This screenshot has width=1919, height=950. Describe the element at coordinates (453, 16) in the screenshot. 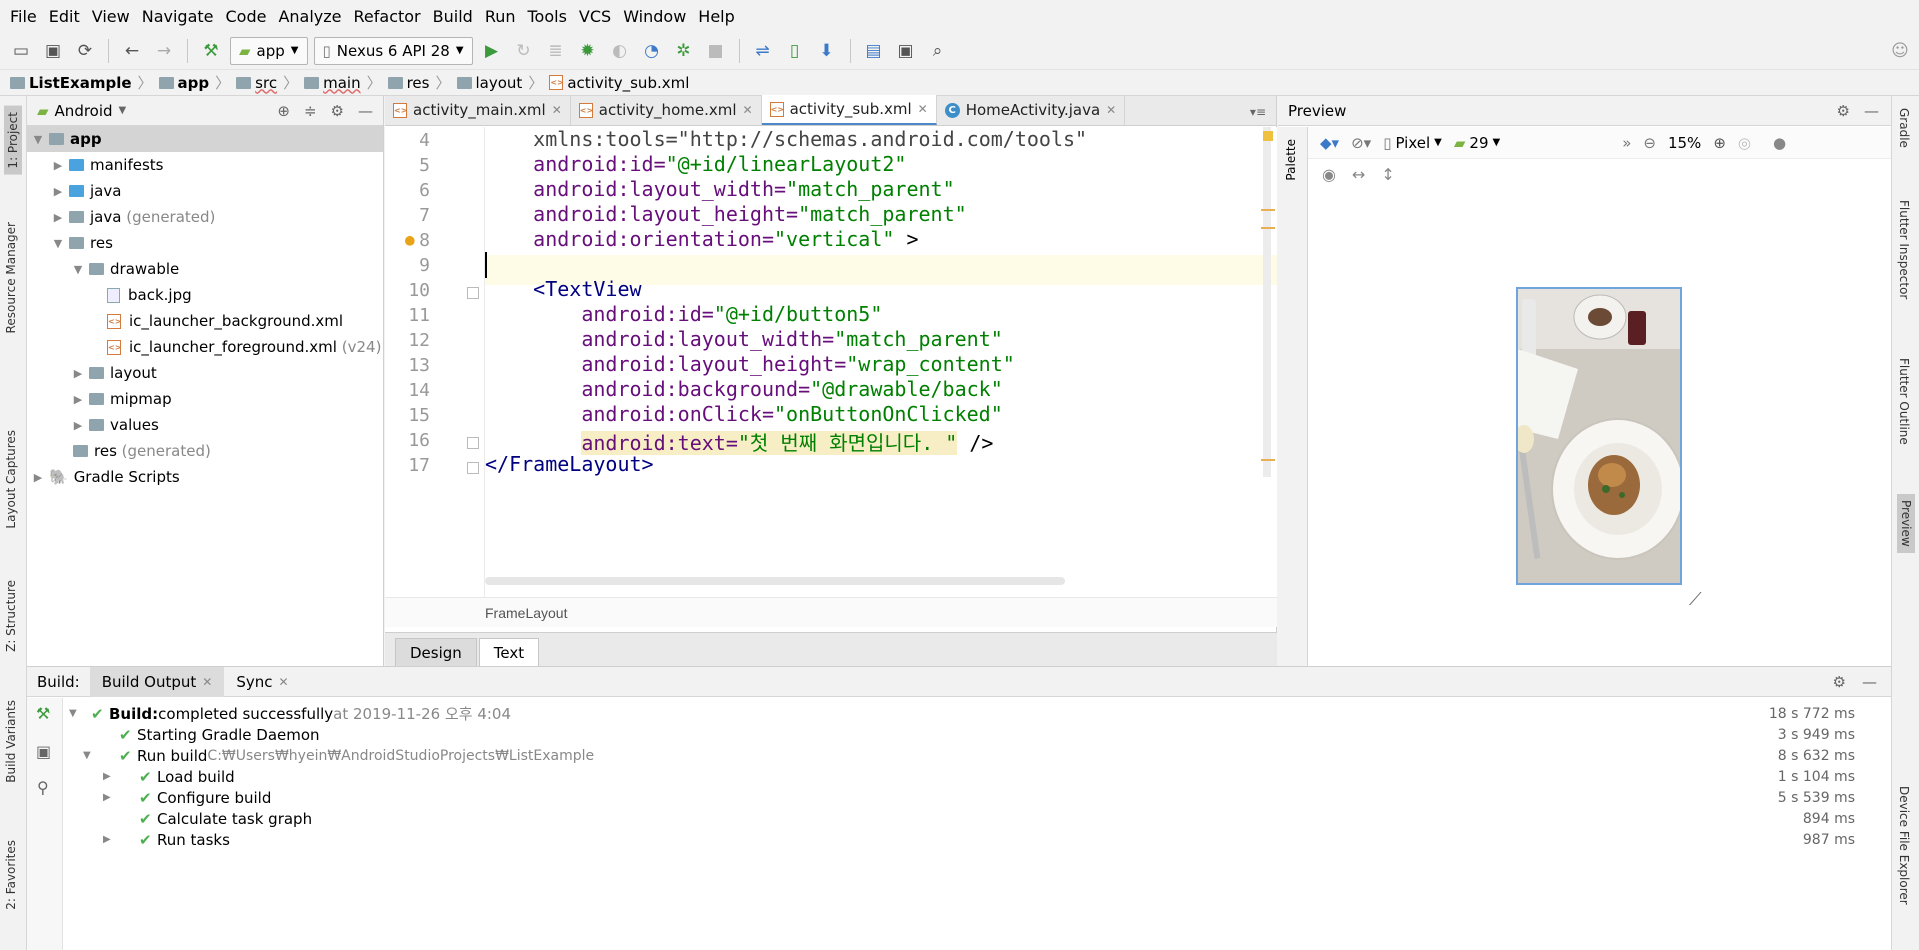

I see `menu-build: Build` at that location.